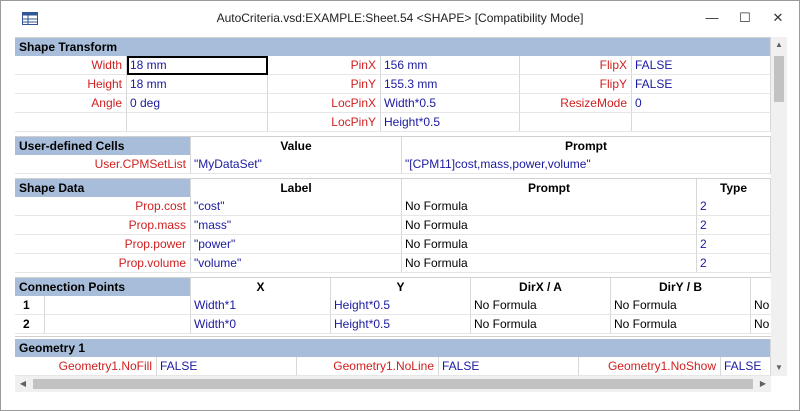 The height and width of the screenshot is (411, 800). What do you see at coordinates (296, 188) in the screenshot?
I see `column-header-label: Label` at bounding box center [296, 188].